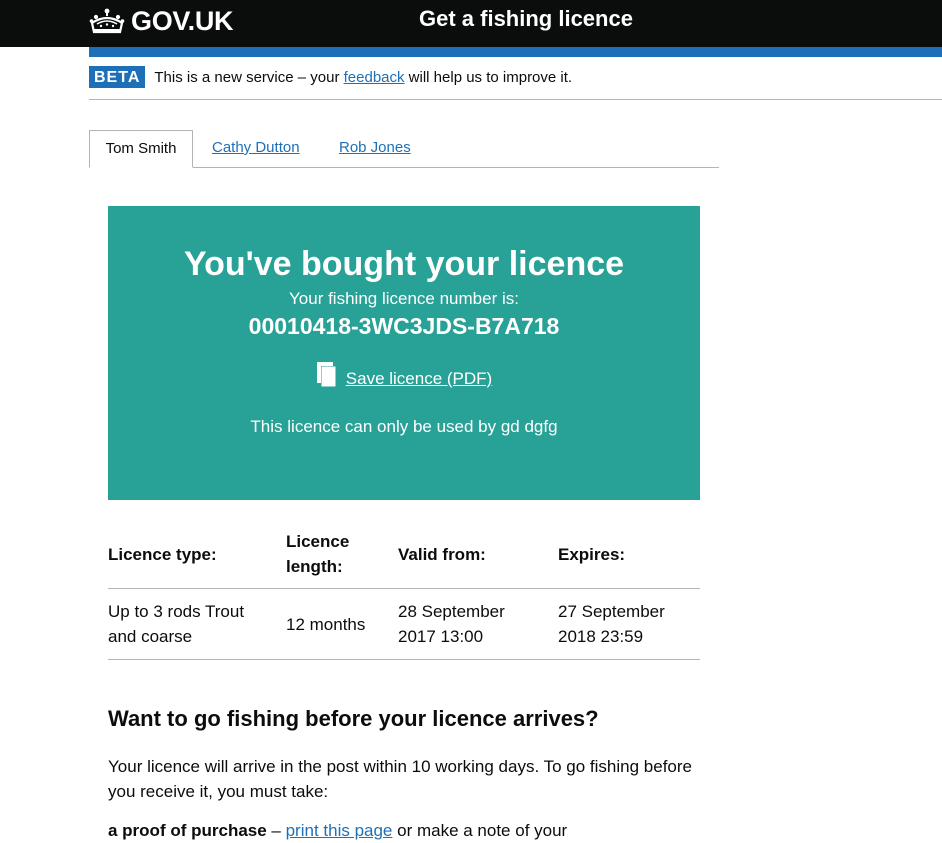  Describe the element at coordinates (197, 554) in the screenshot. I see `column-header-licence-type: Licence type:` at that location.